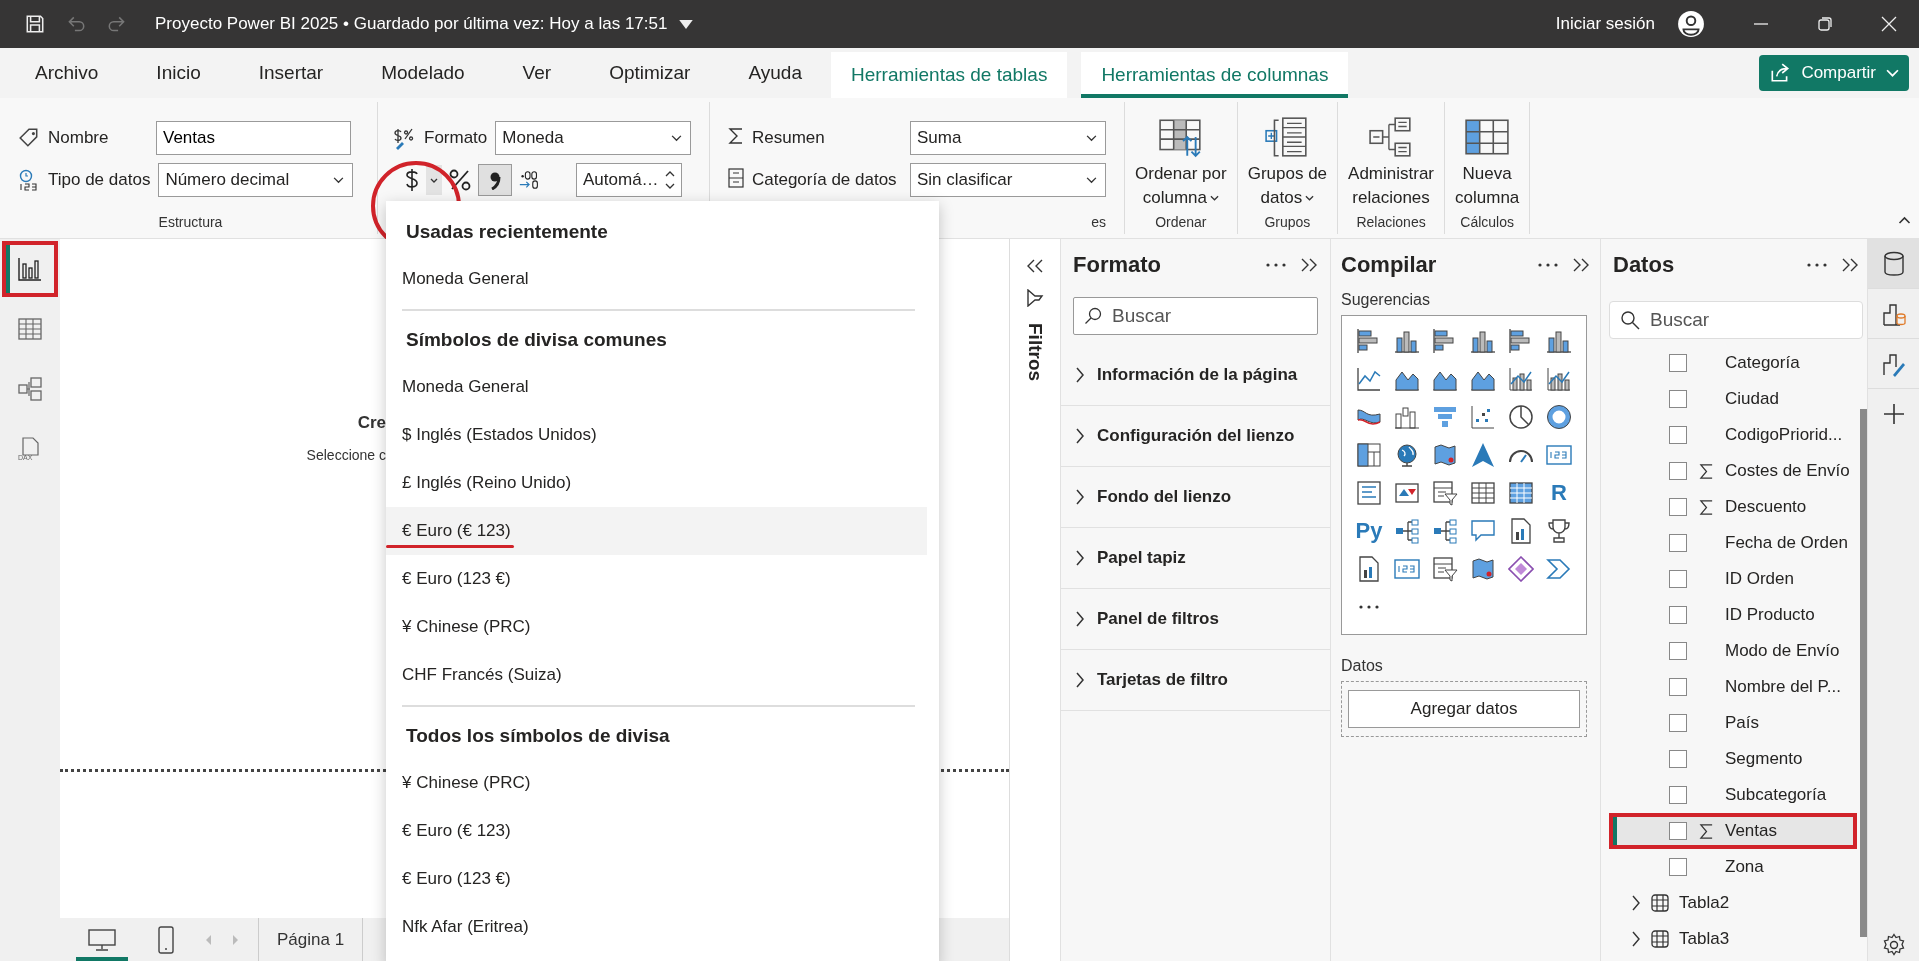 This screenshot has width=1919, height=961. I want to click on diamond-icon, so click(1521, 569).